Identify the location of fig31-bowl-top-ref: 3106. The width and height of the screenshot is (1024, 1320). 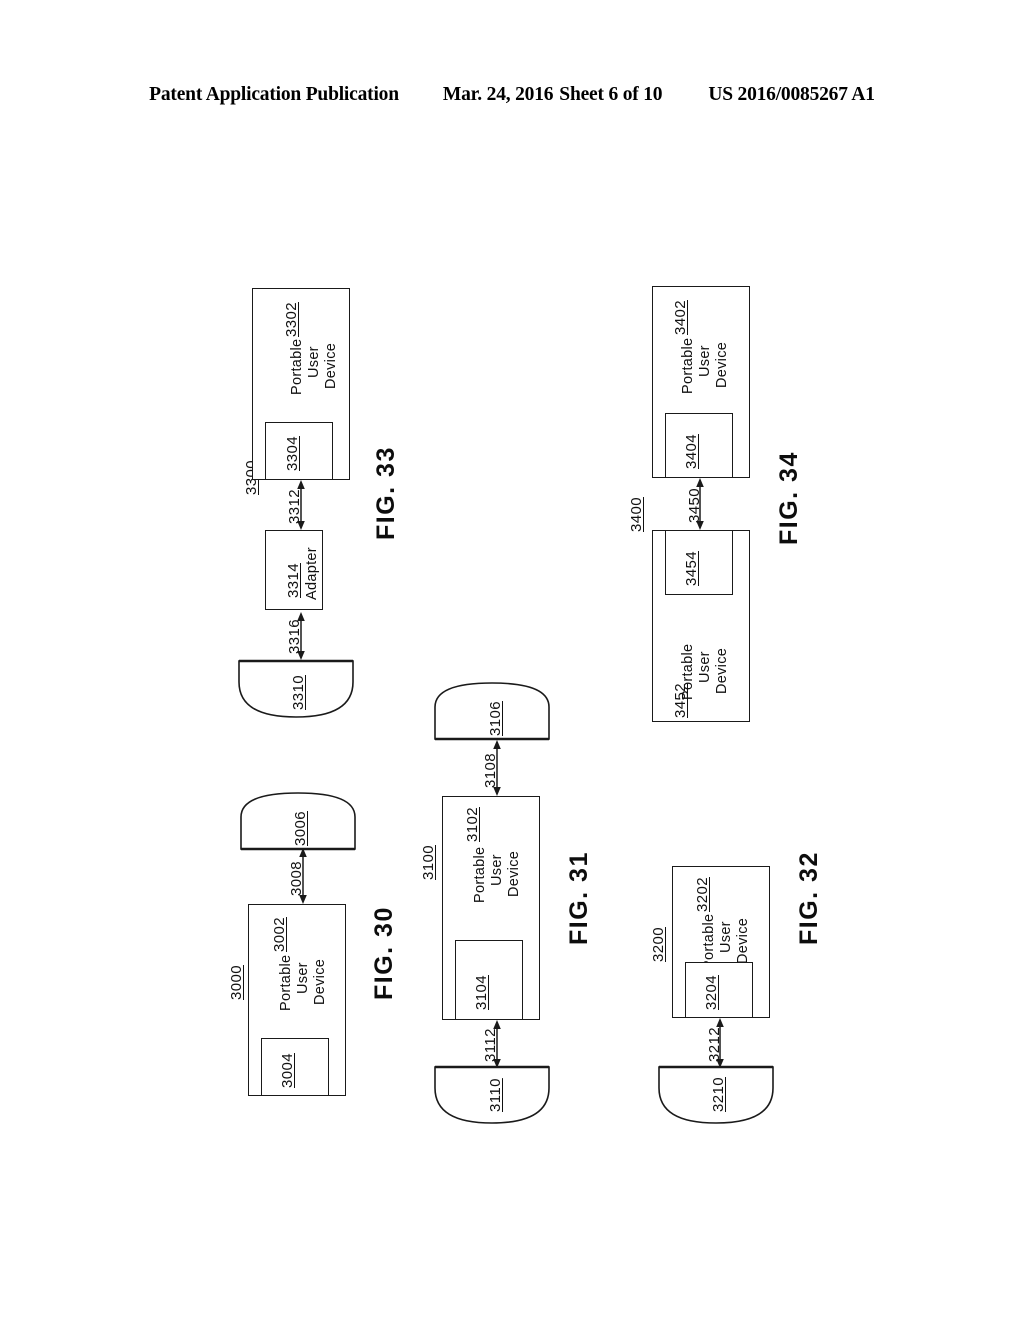
(495, 718).